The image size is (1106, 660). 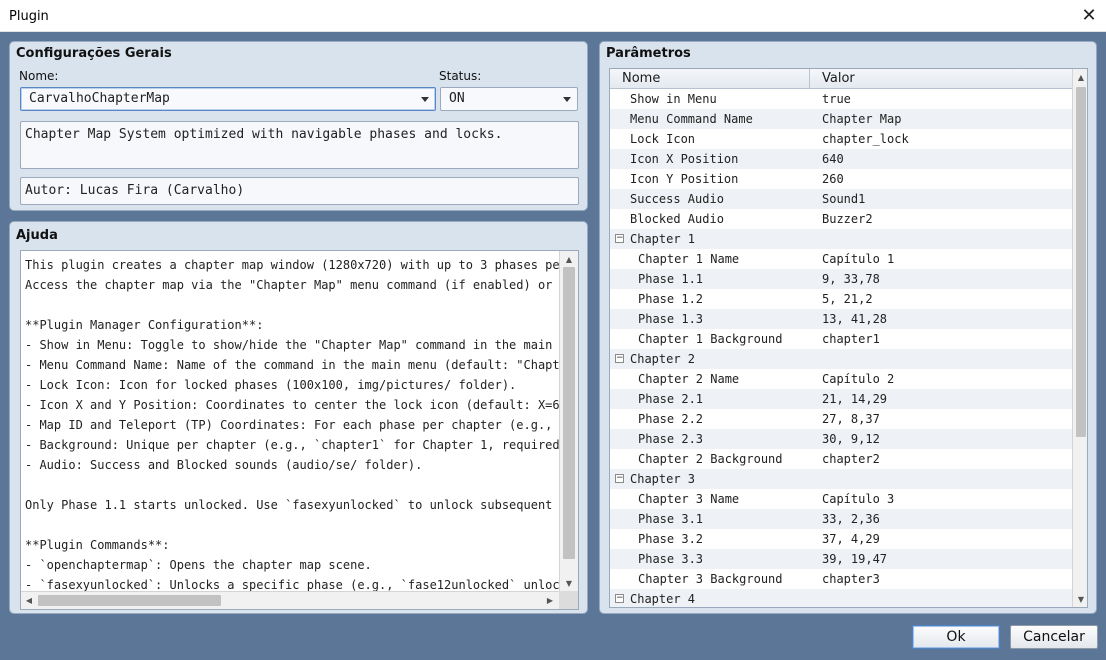 What do you see at coordinates (299, 191) in the screenshot?
I see `author-textbox: Autor: Lucas Fira (Carvalho)` at bounding box center [299, 191].